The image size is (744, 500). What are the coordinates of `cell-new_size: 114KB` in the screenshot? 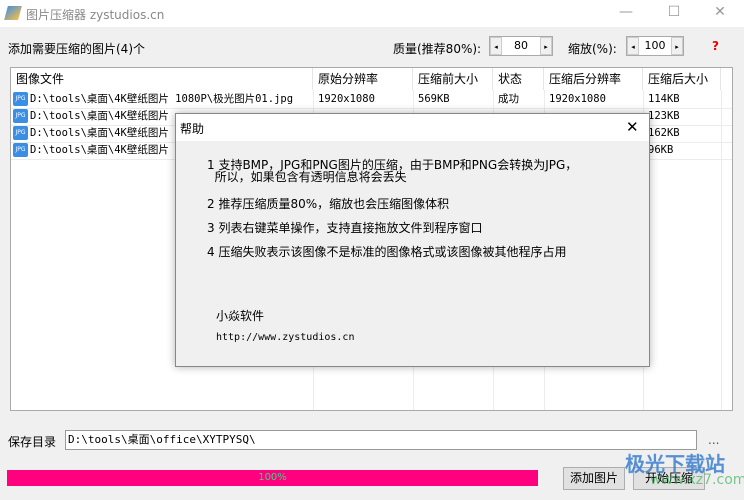 It's located at (682, 99).